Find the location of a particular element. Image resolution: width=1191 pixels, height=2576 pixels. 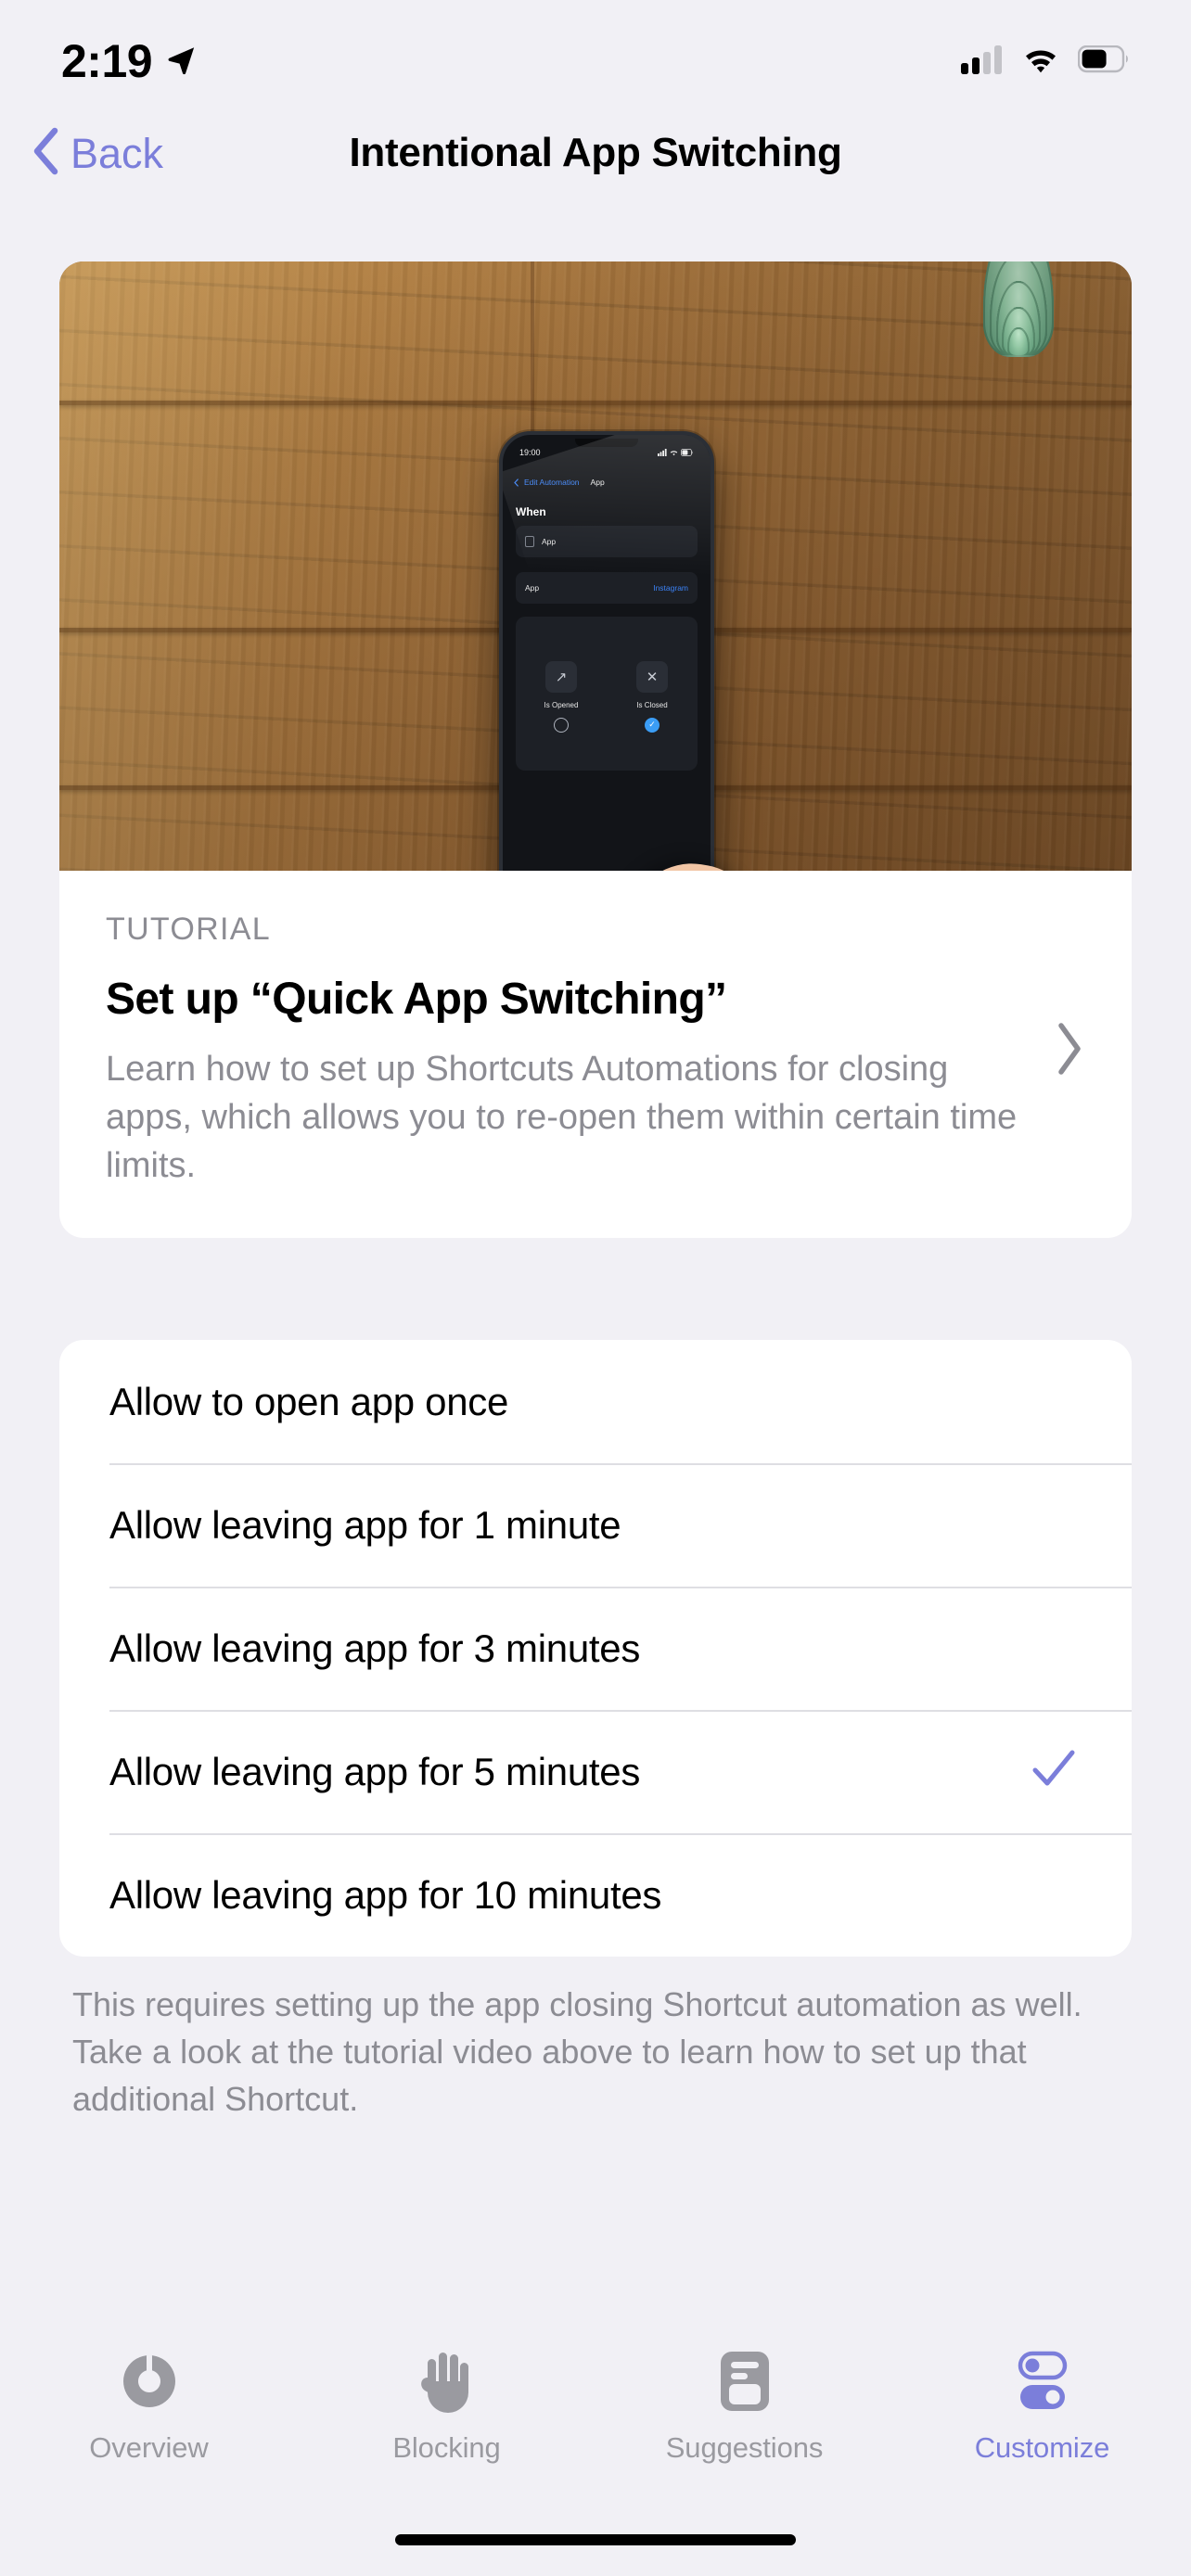

phone-nav-row: Edit Automation App is located at coordinates (607, 482).